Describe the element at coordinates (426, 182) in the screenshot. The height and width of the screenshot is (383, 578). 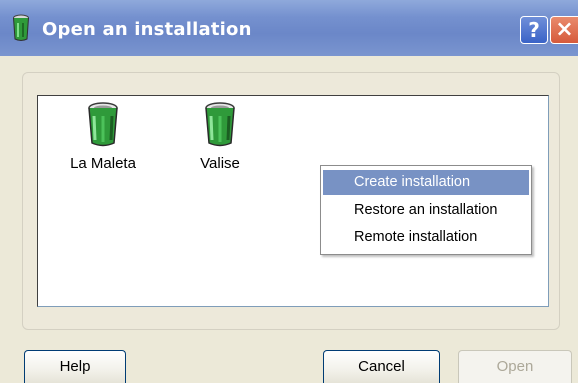
I see `menu-item-create-installation: Create installation` at that location.